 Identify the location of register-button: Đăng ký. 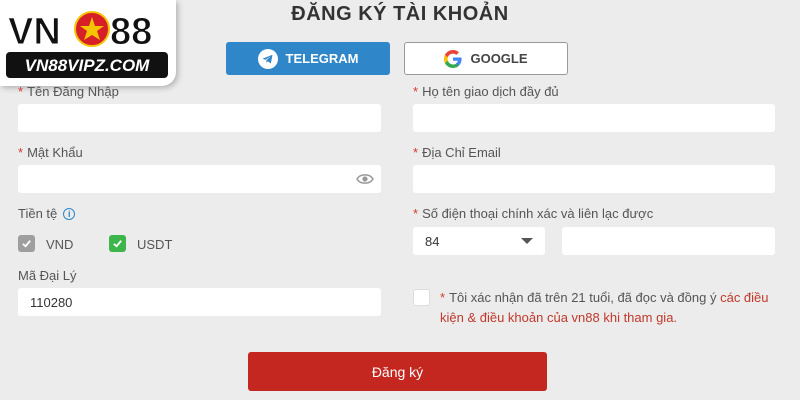
(397, 371).